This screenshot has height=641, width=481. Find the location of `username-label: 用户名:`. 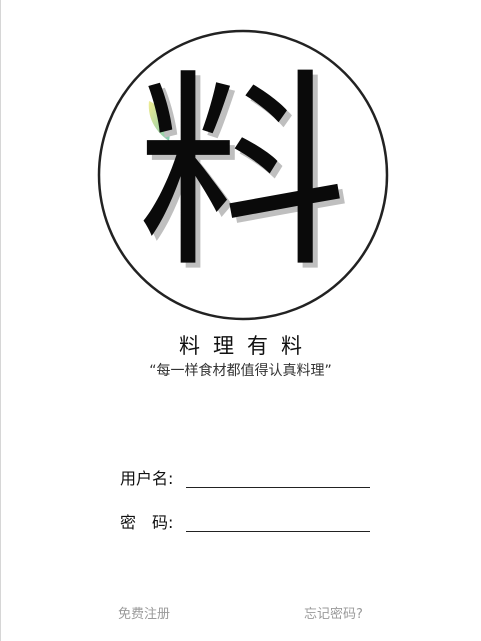

username-label: 用户名: is located at coordinates (147, 478).